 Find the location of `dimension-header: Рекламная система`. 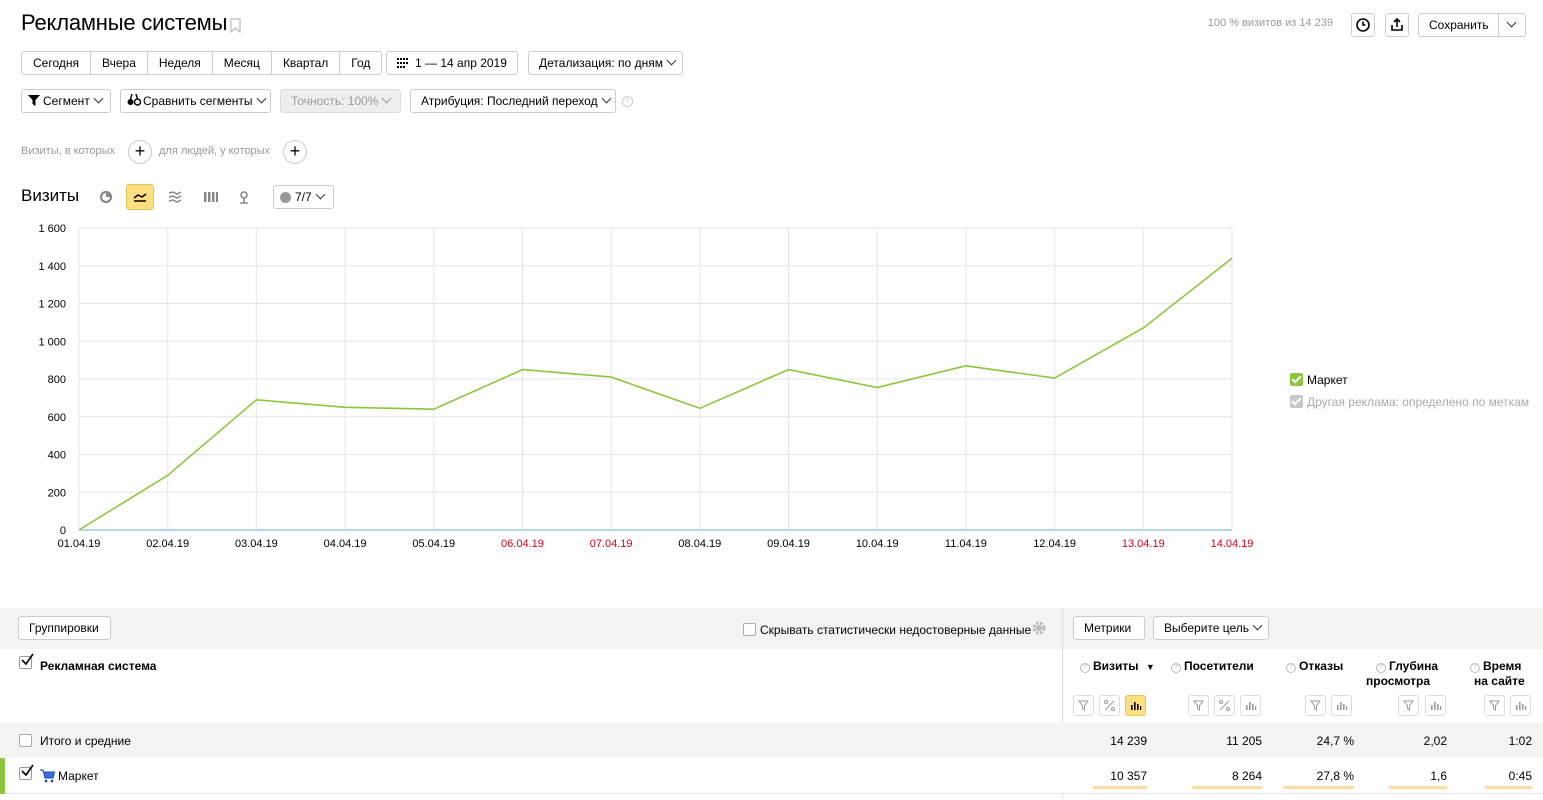

dimension-header: Рекламная система is located at coordinates (98, 666).